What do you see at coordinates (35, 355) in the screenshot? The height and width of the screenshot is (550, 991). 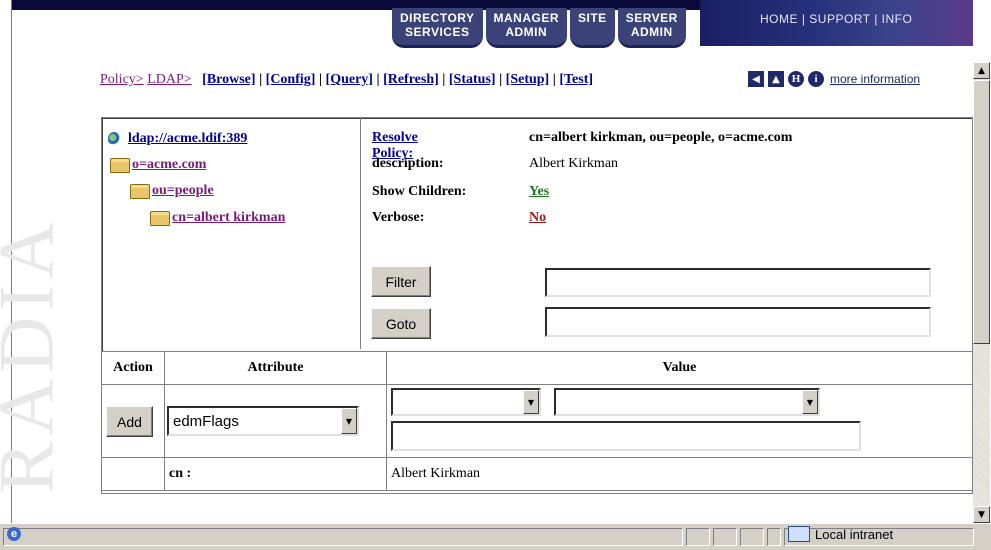 I see `watermark-text: RADIA` at bounding box center [35, 355].